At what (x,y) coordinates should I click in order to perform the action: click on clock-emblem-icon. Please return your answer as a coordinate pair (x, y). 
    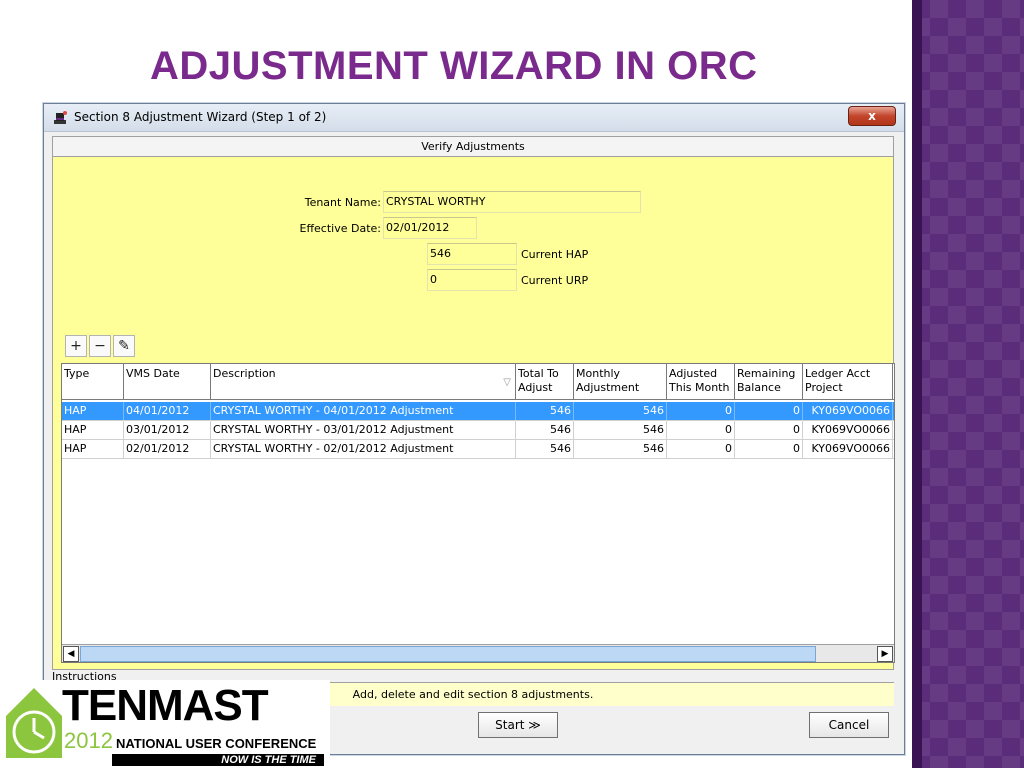
    Looking at the image, I should click on (34, 723).